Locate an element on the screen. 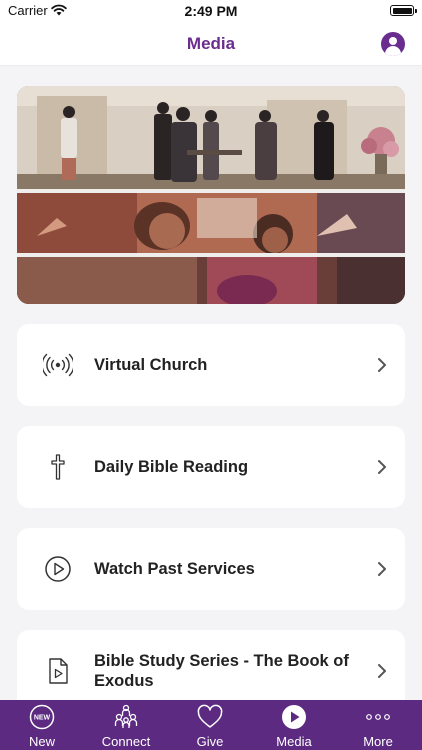 This screenshot has width=422, height=750. tab-label: More is located at coordinates (378, 741).